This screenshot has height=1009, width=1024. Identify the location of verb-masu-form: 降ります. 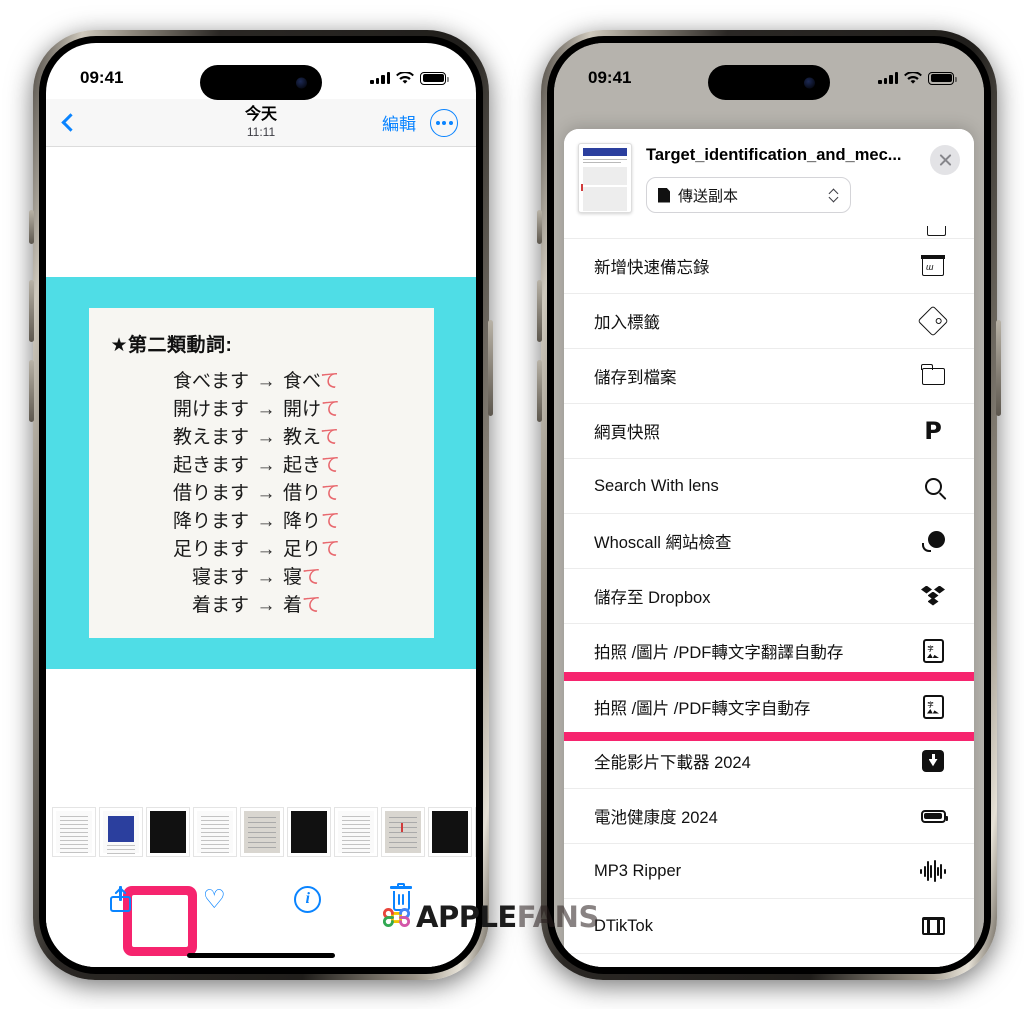
(210, 521).